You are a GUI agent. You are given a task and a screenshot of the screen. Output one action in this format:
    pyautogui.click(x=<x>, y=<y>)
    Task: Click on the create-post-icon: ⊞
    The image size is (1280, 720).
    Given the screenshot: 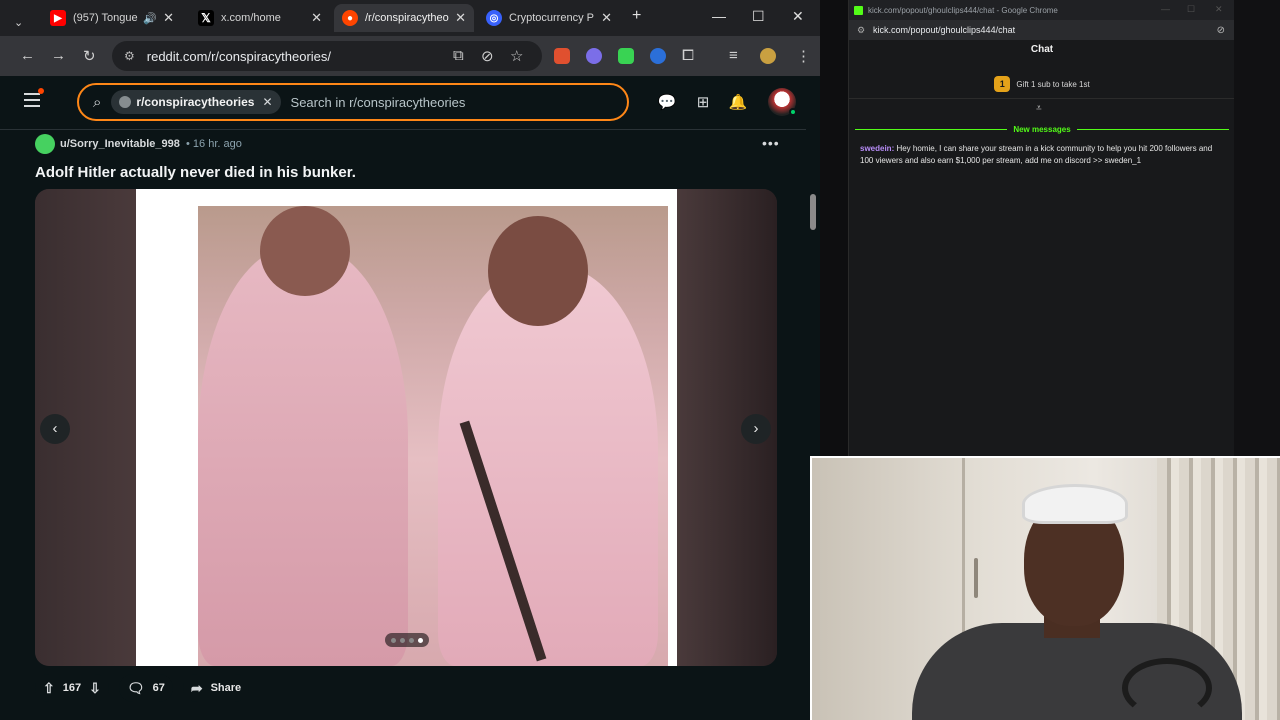 What is the action you would take?
    pyautogui.click(x=703, y=103)
    